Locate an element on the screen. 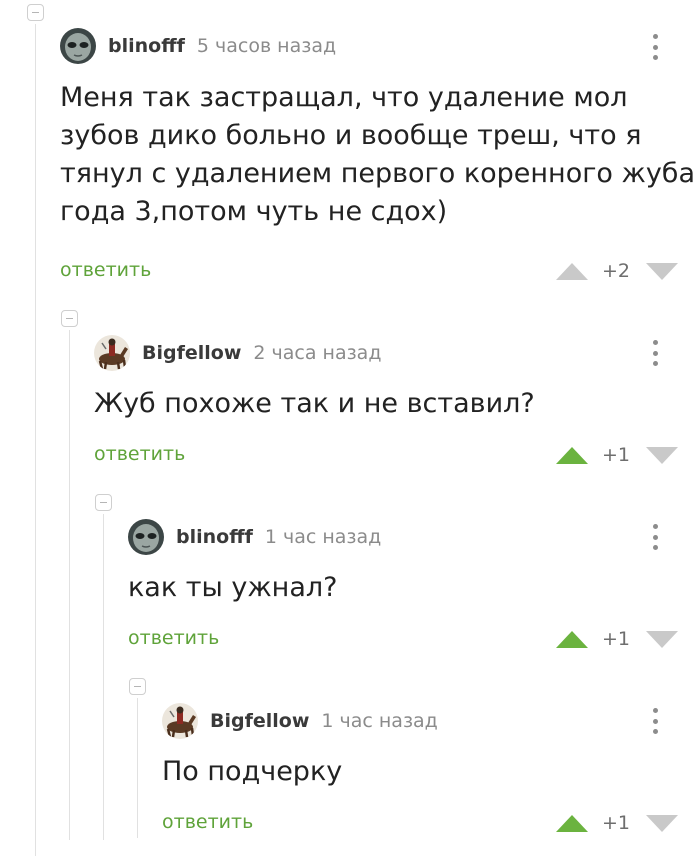 The image size is (700, 856). comment-header: blinofff 5 часов назад is located at coordinates (198, 46).